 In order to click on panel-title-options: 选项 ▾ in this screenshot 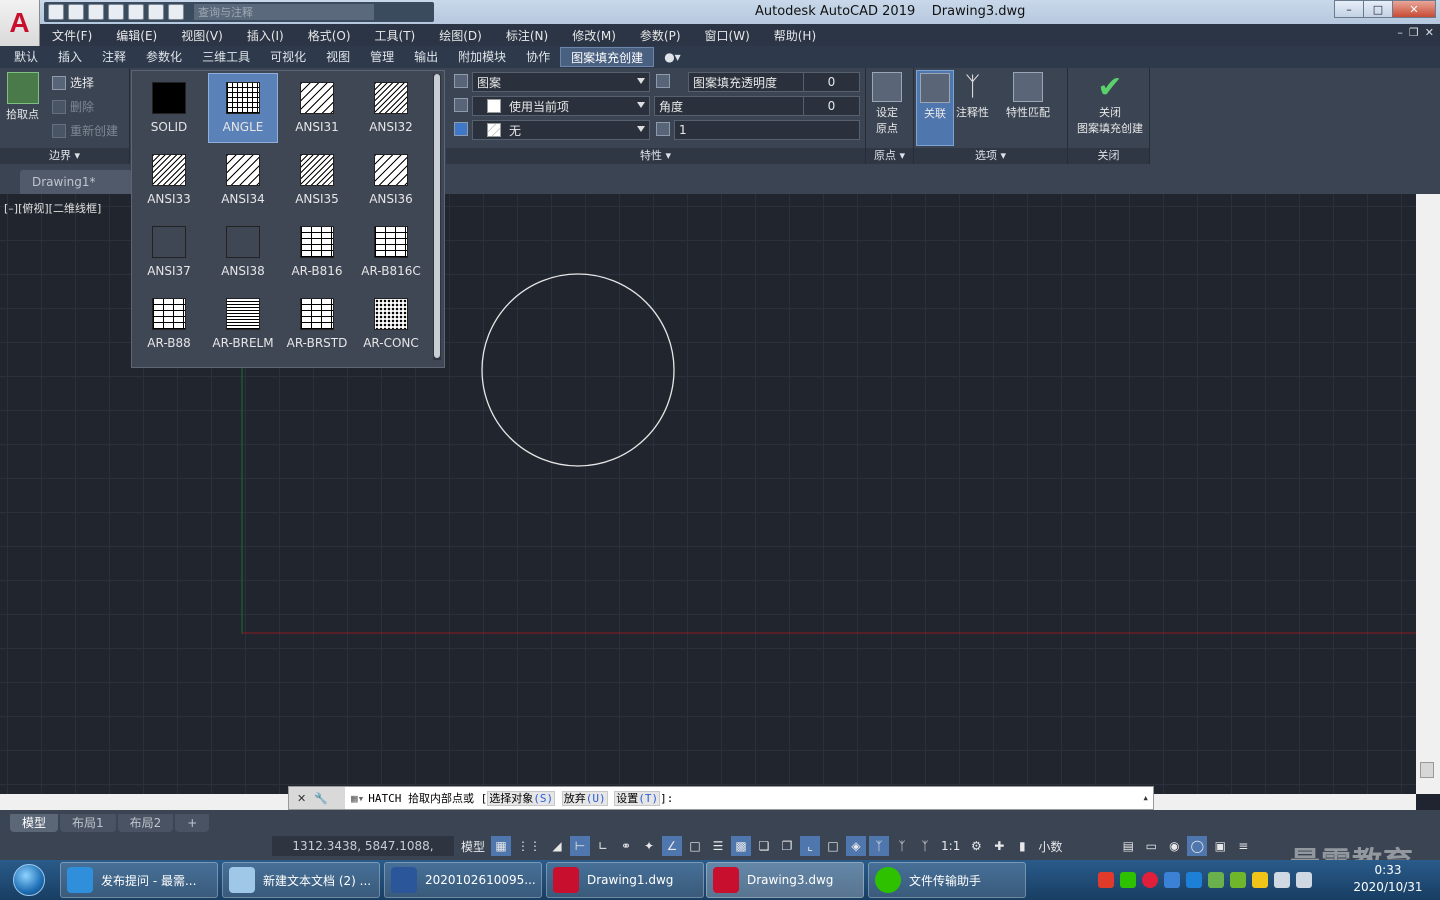, I will do `click(990, 156)`.